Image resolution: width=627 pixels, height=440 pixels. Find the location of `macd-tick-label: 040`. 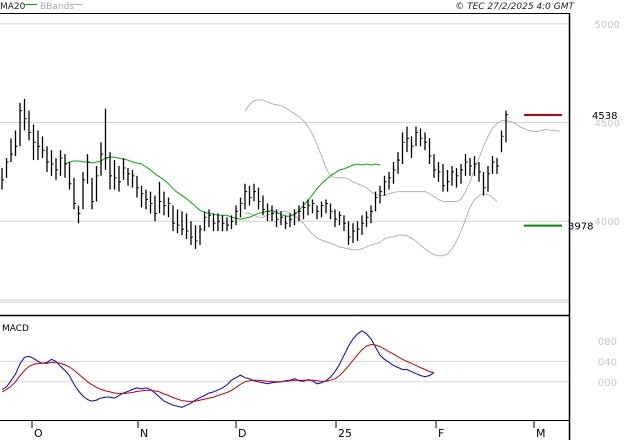

macd-tick-label: 040 is located at coordinates (607, 362).